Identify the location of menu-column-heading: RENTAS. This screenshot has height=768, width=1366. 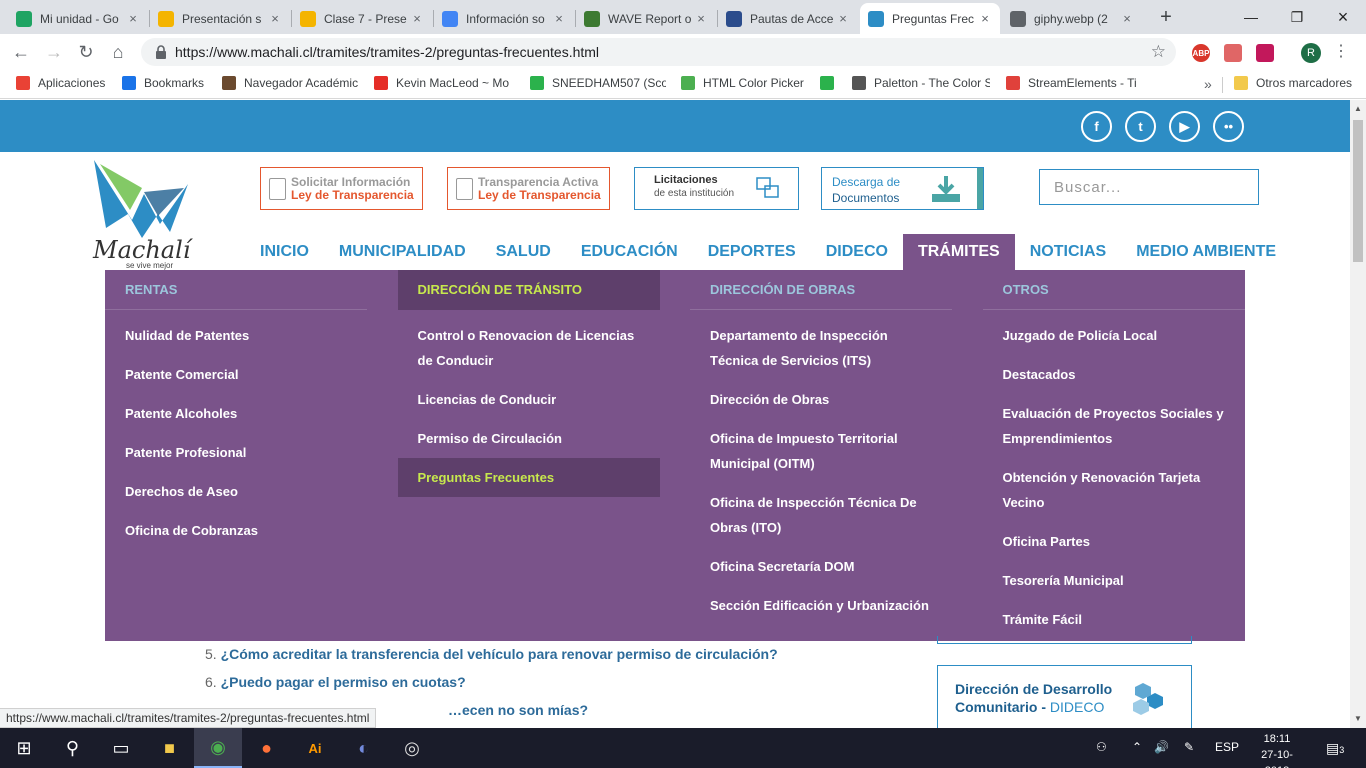
(236, 290).